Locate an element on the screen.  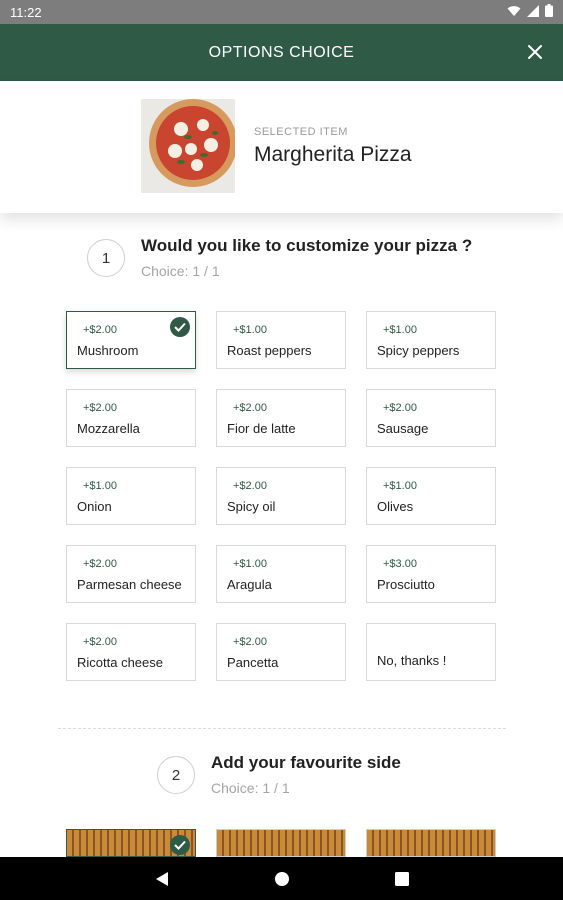
option-pancetta: +$2.00 Pancetta is located at coordinates (281, 652).